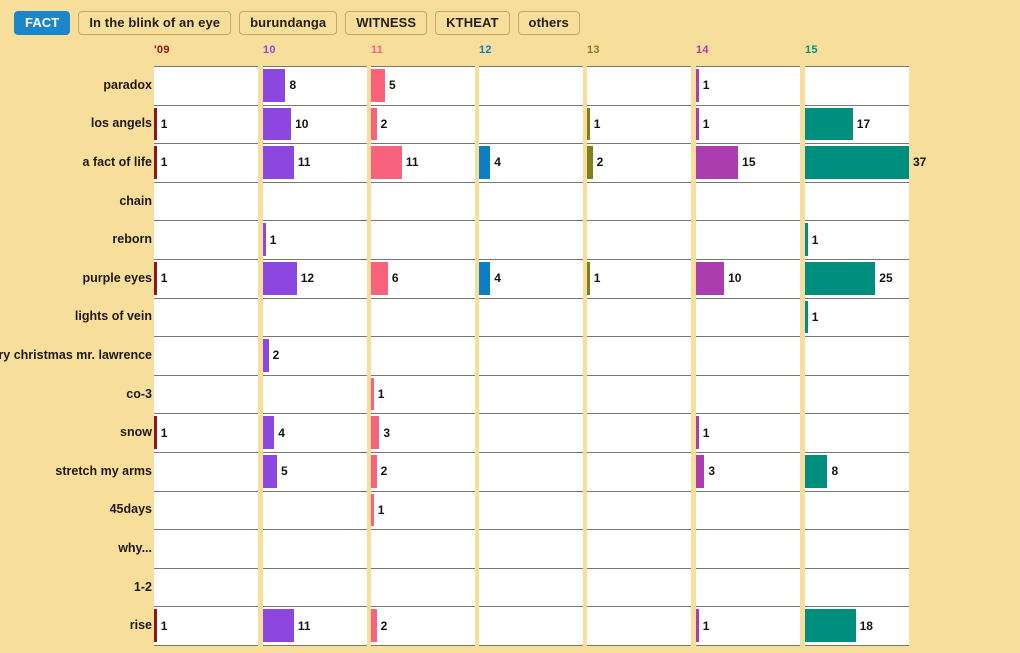  What do you see at coordinates (307, 278) in the screenshot?
I see `bar-value-label: 12` at bounding box center [307, 278].